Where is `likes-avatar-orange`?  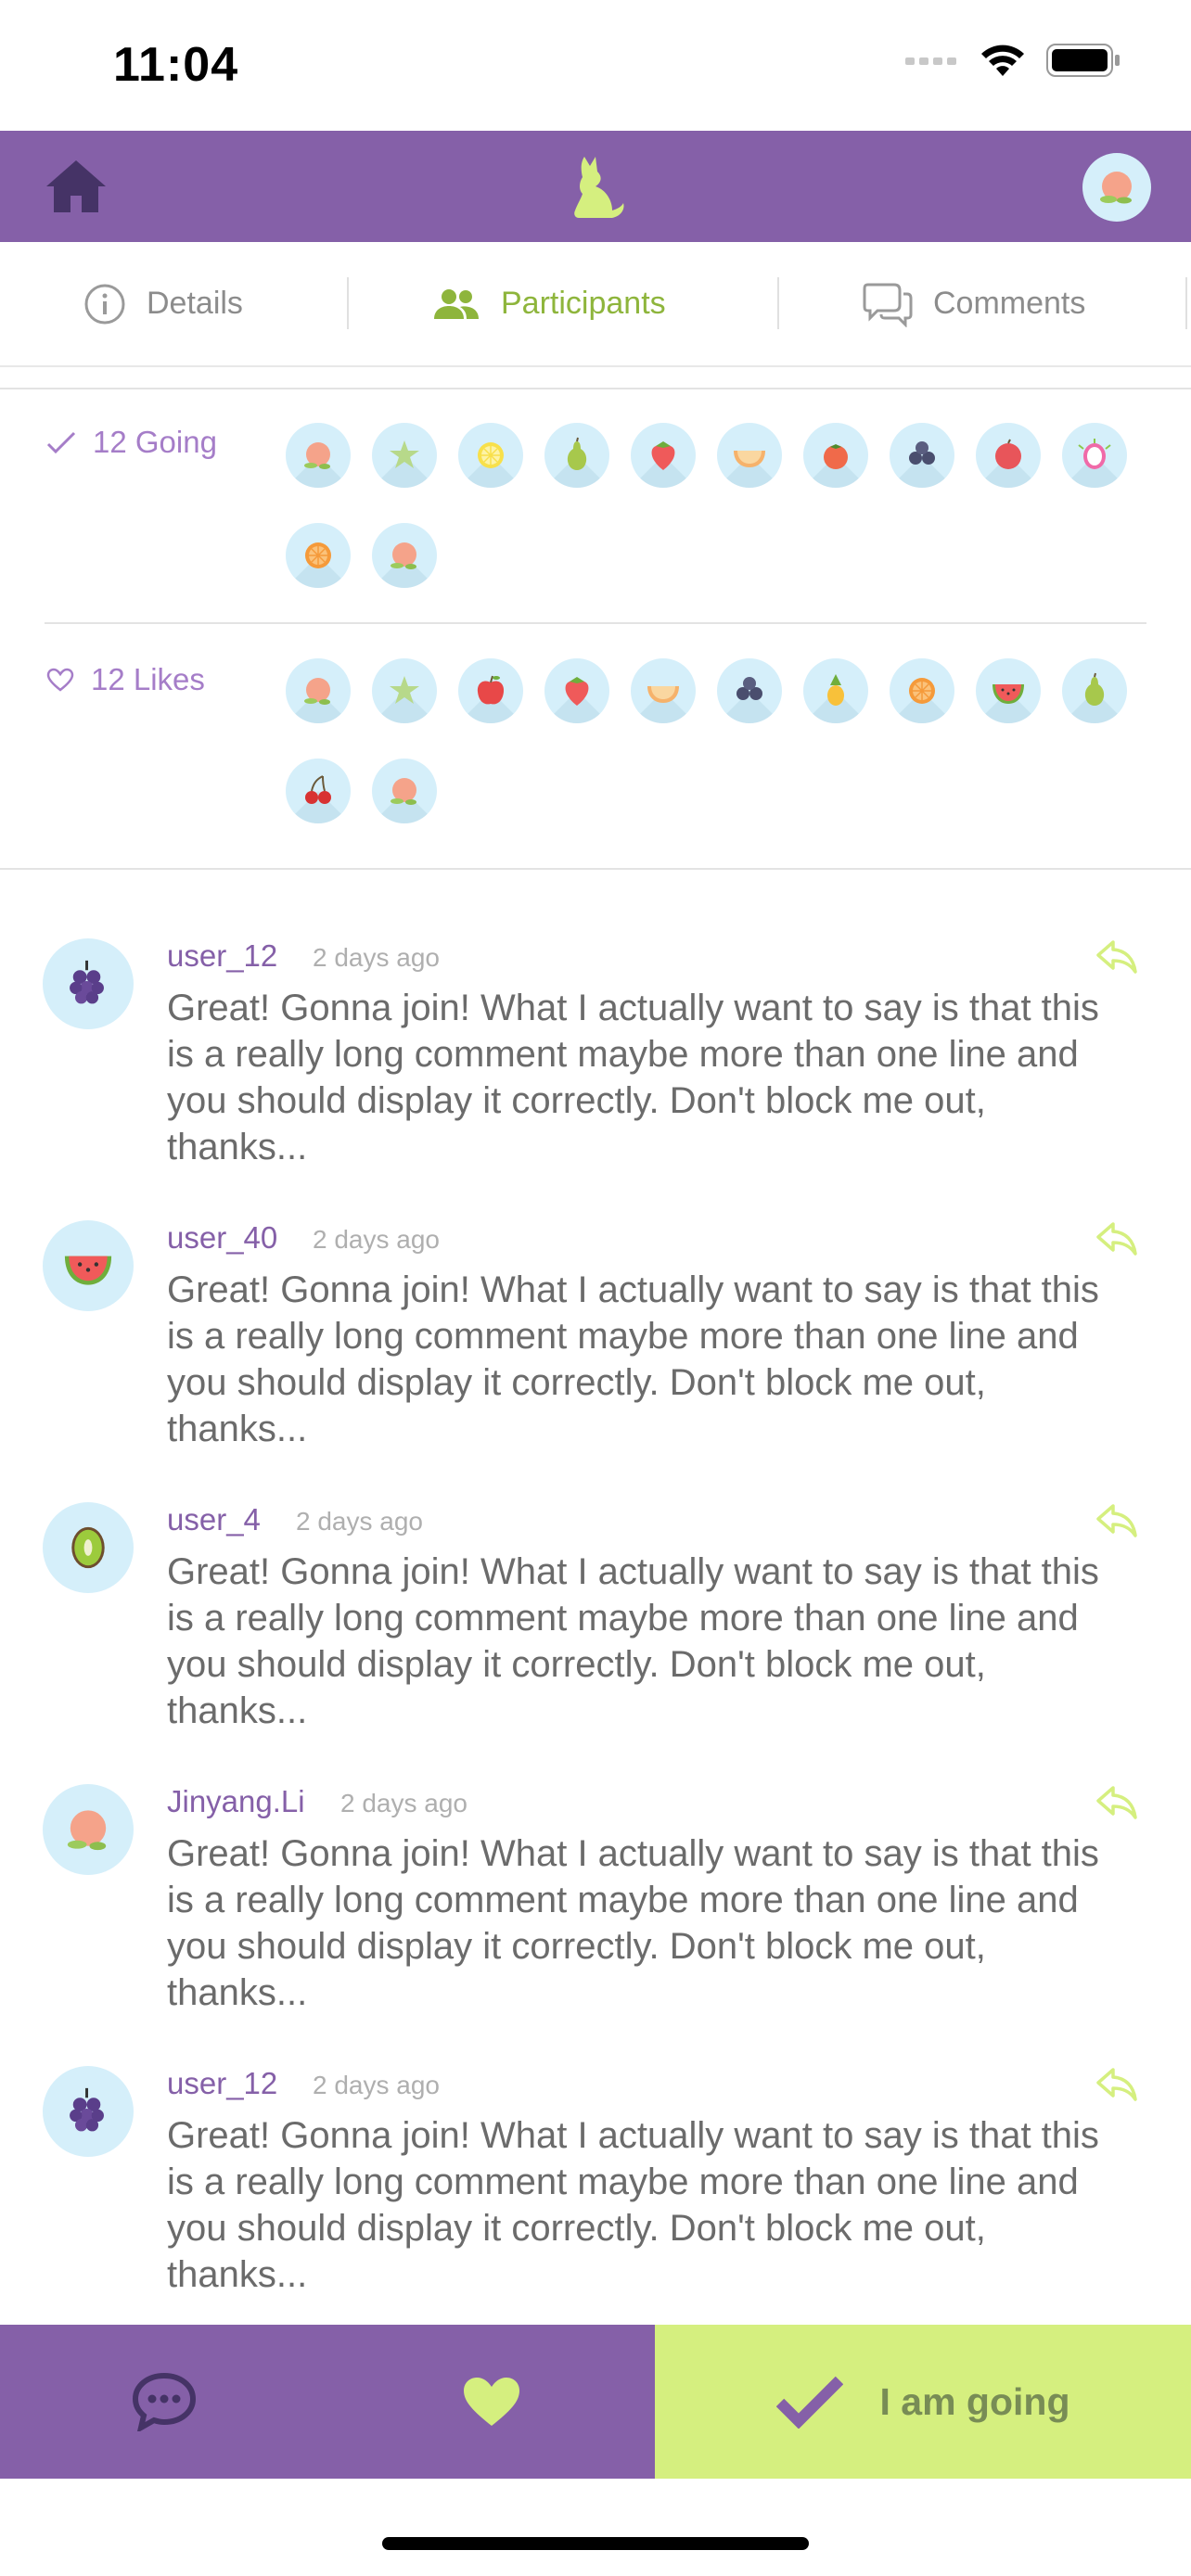 likes-avatar-orange is located at coordinates (922, 690).